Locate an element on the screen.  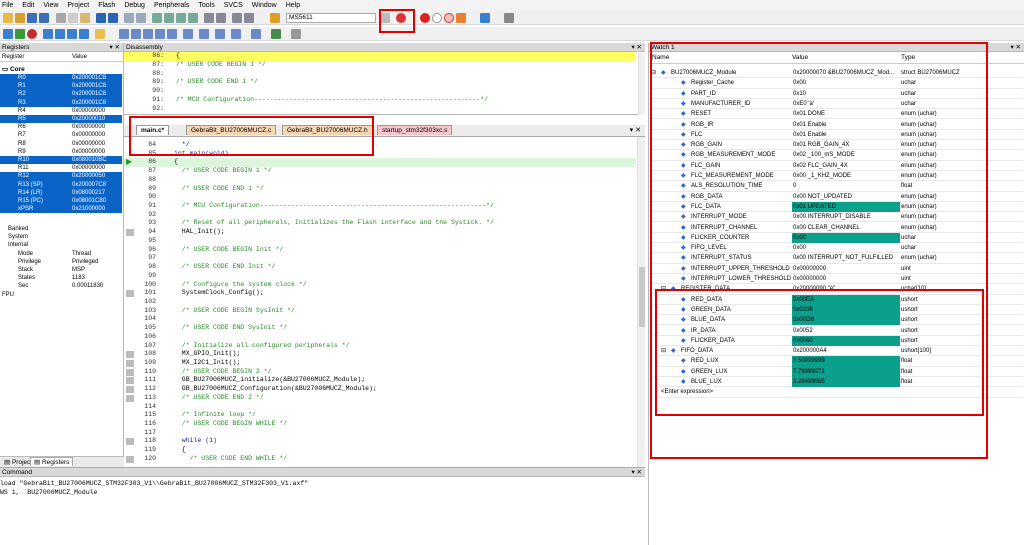
register-group: Banked is located at coordinates (61, 229).